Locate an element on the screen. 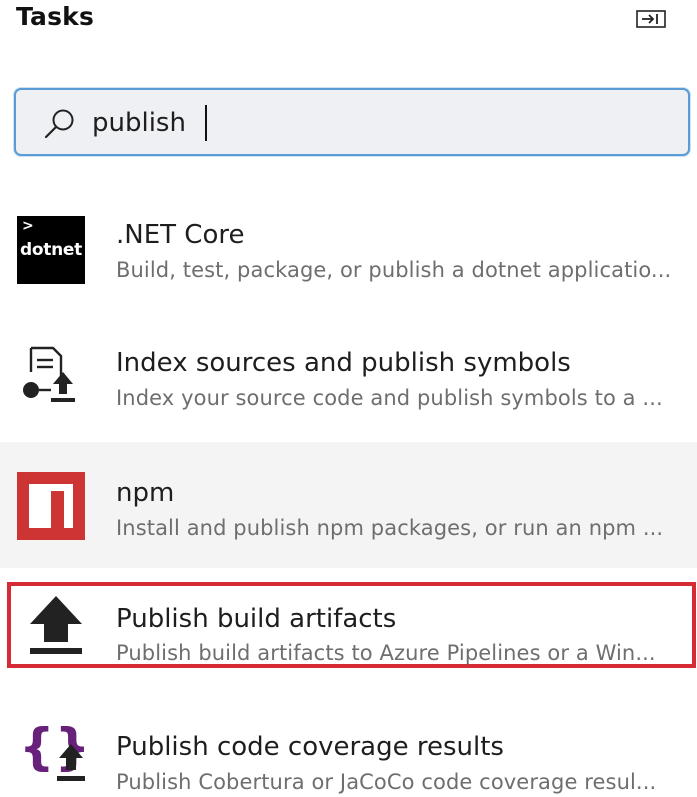 The height and width of the screenshot is (797, 697). dotnet-logo-icon: > dotnet is located at coordinates (51, 250).